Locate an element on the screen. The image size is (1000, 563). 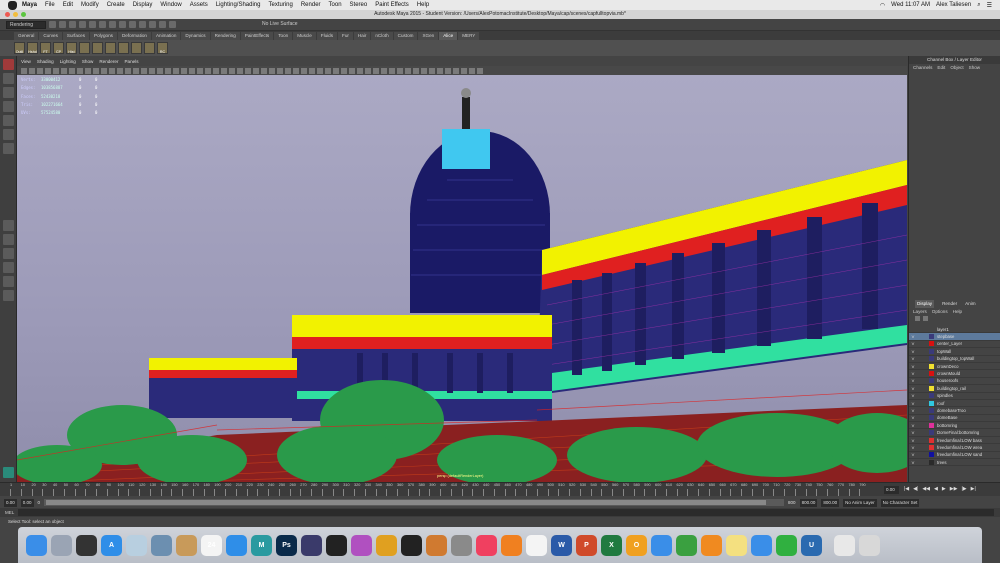
layer-tab-render: Render is located at coordinates (949, 304).